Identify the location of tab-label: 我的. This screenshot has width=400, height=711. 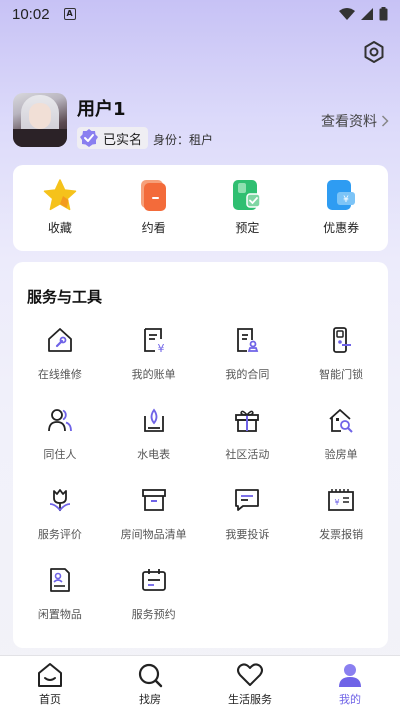
(350, 699).